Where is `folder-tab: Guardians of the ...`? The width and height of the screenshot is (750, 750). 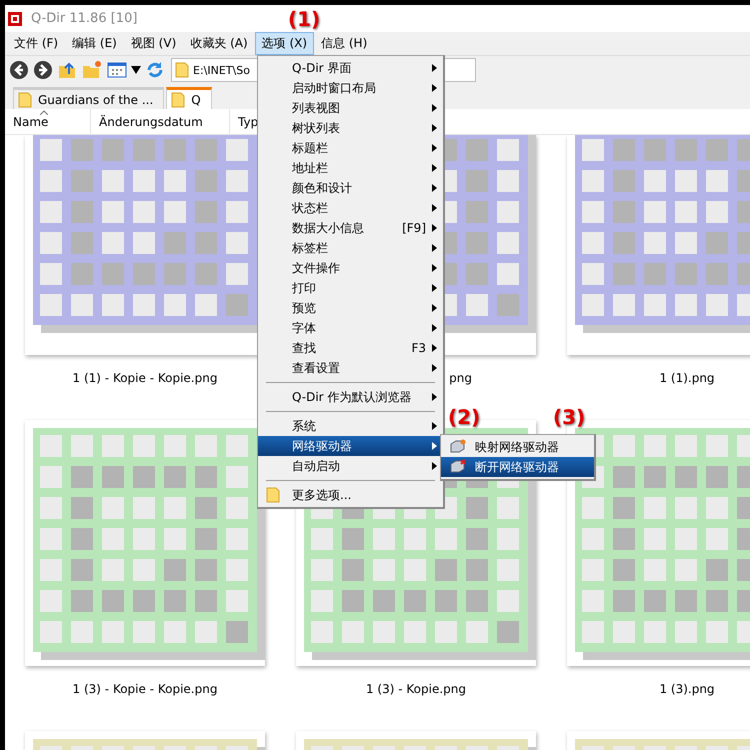 folder-tab: Guardians of the ... is located at coordinates (88, 98).